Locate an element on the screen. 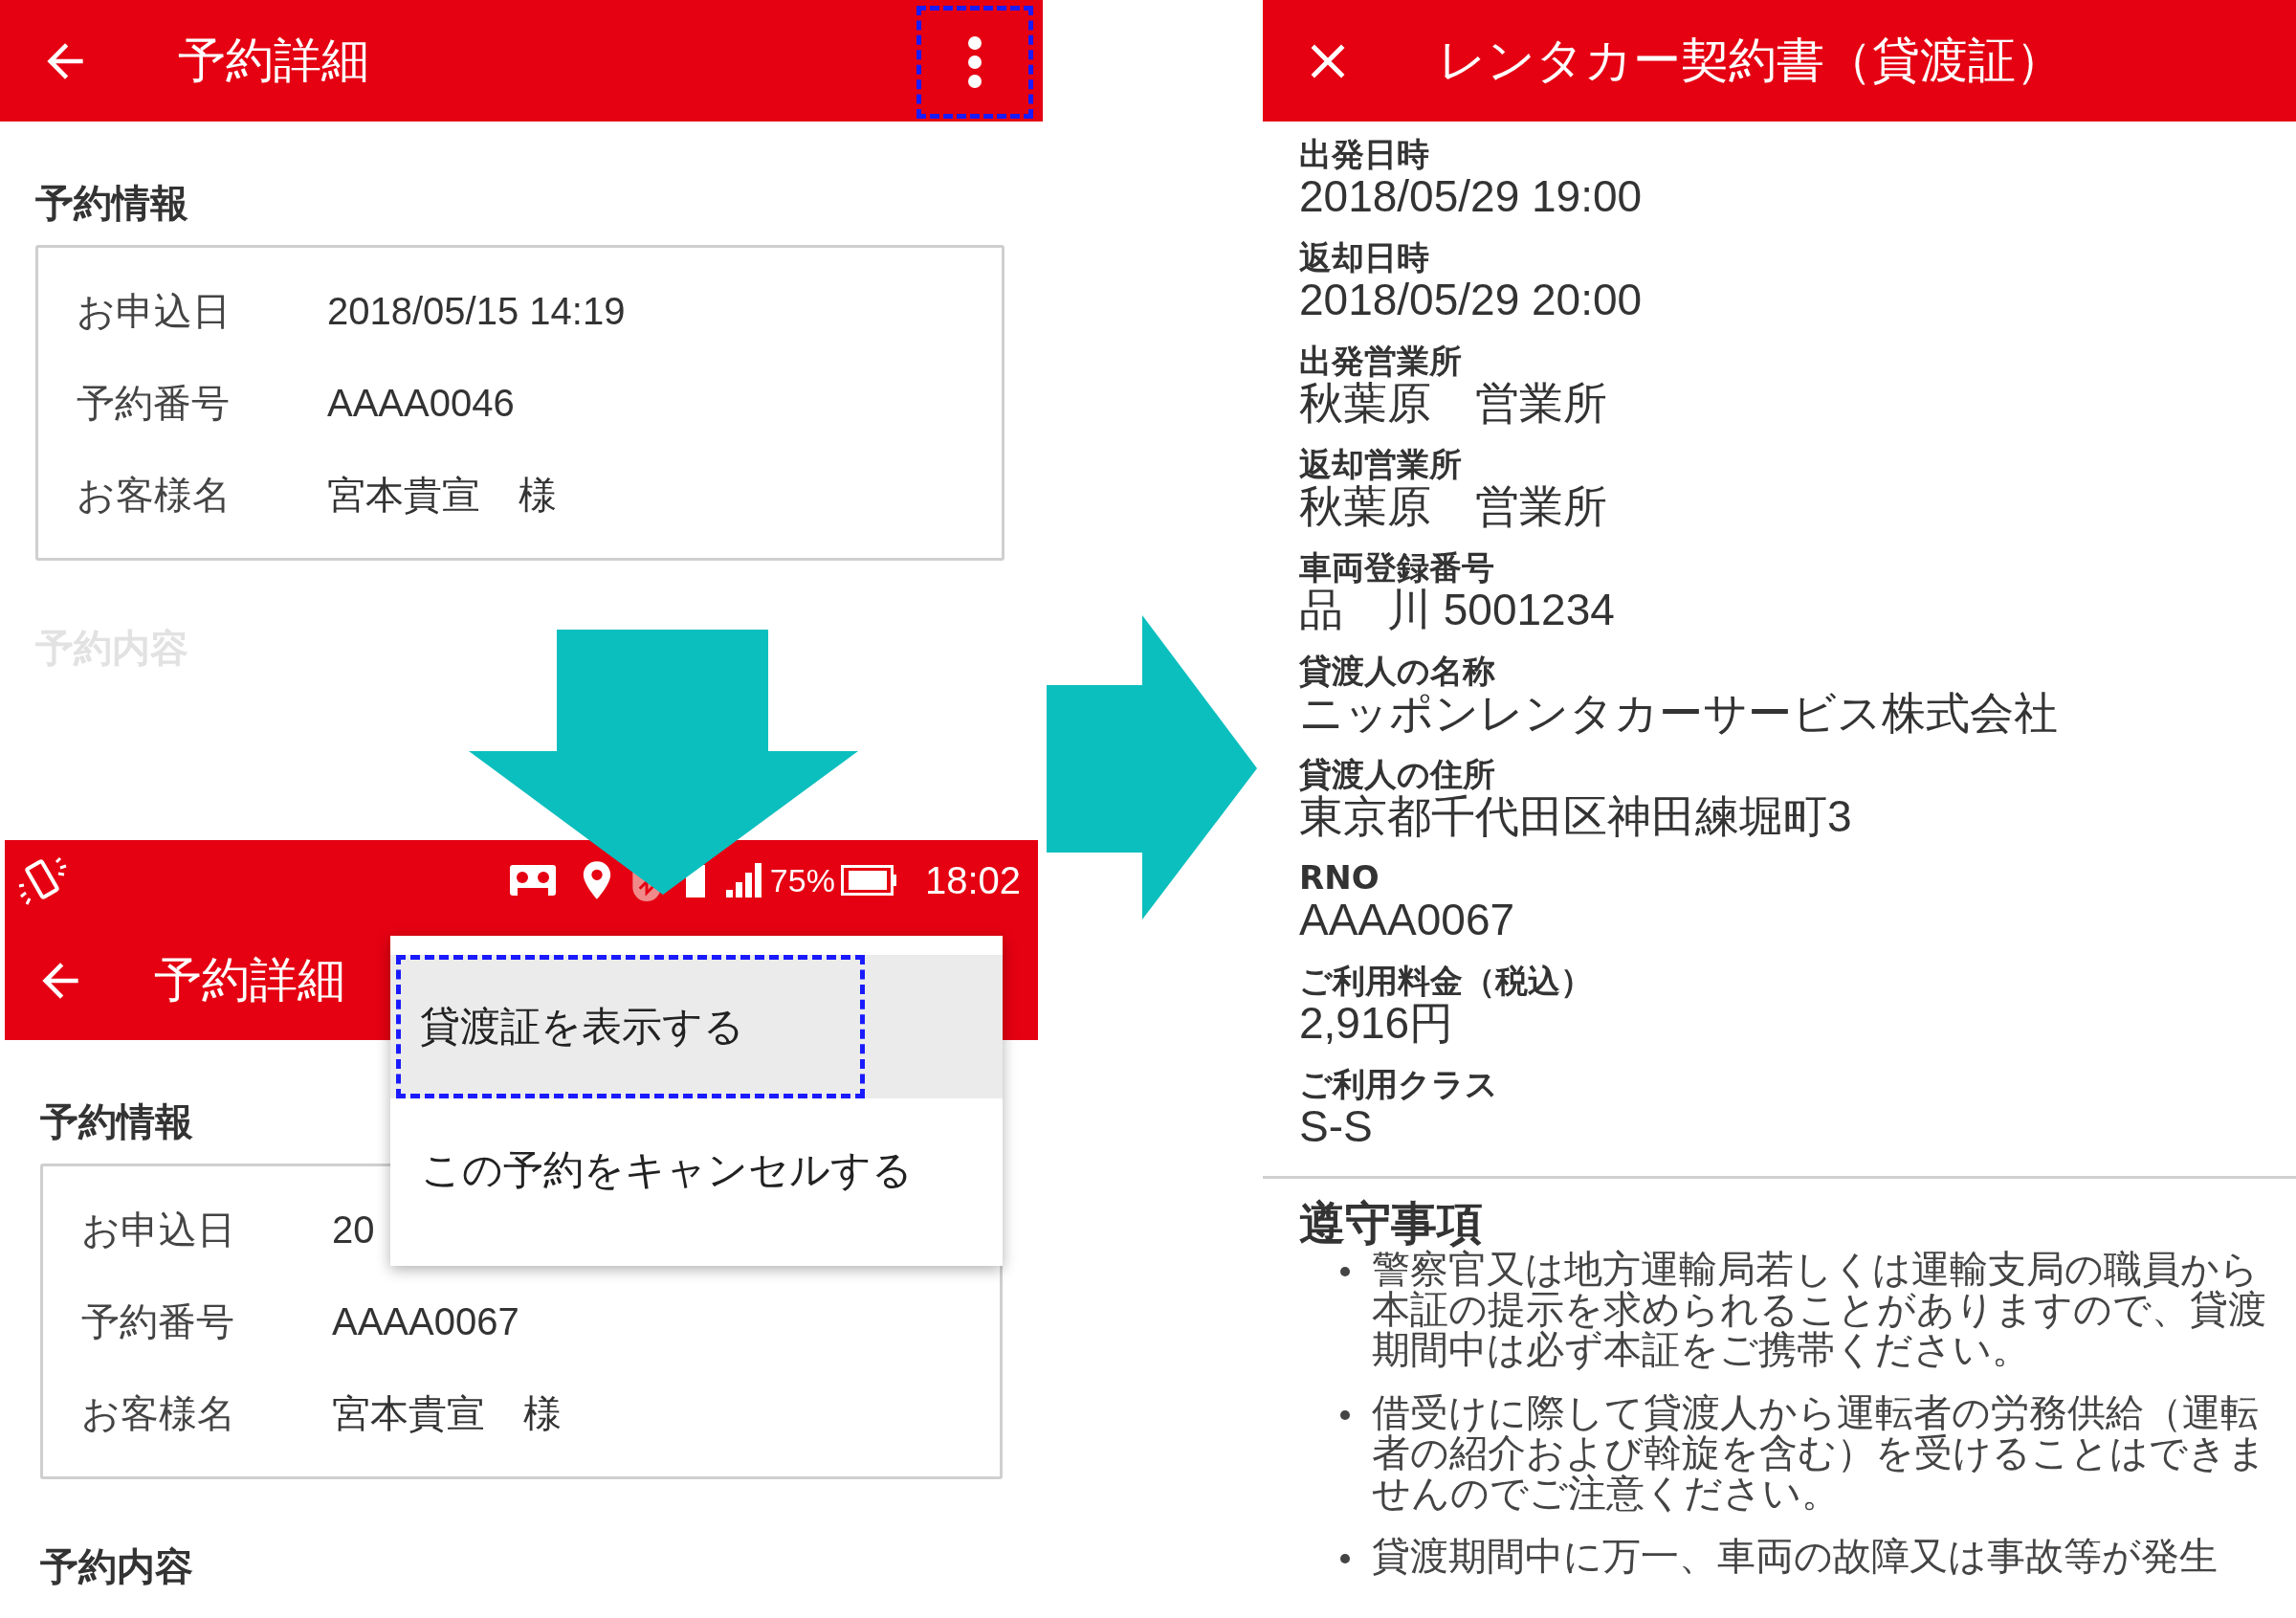 Image resolution: width=2296 pixels, height=1618 pixels. field-value: 20 is located at coordinates (354, 1230).